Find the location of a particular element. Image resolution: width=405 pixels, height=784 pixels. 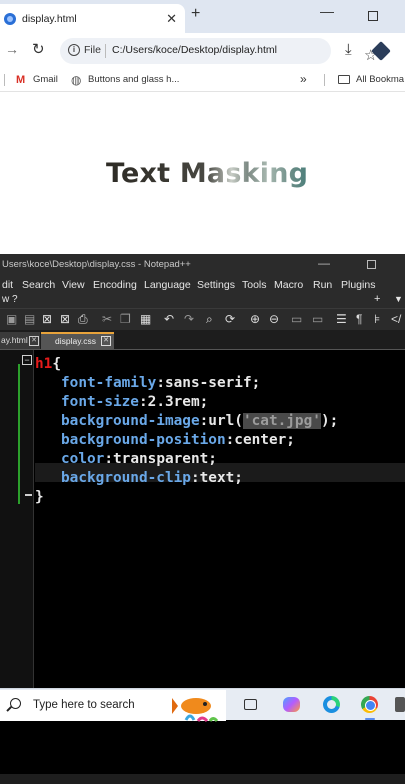

code-line: font-size:2.3rem; is located at coordinates (135, 402).